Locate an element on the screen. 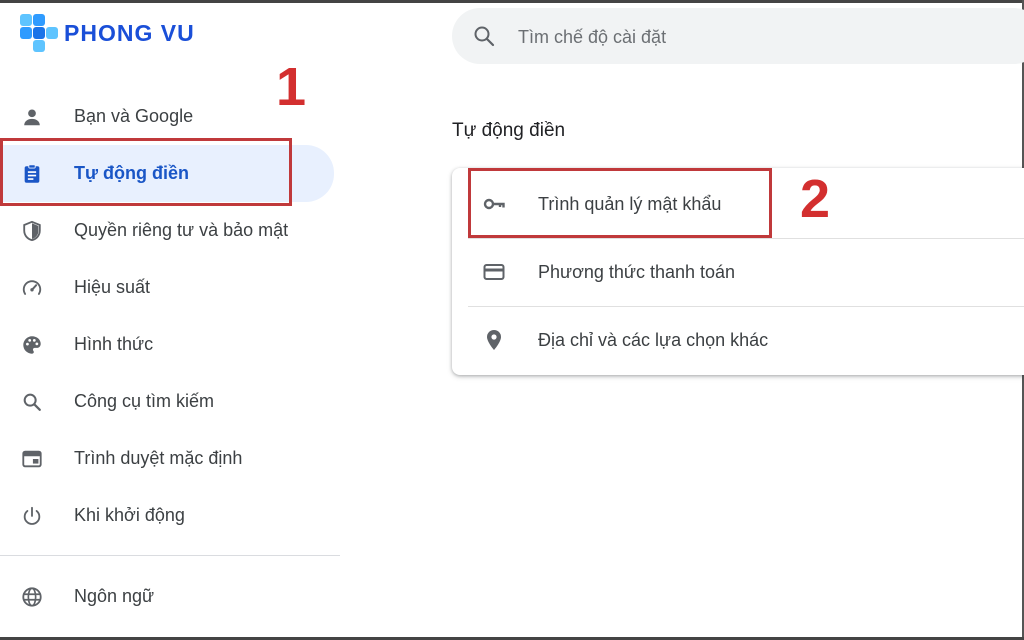  logo-text: PHONG VU is located at coordinates (129, 32).